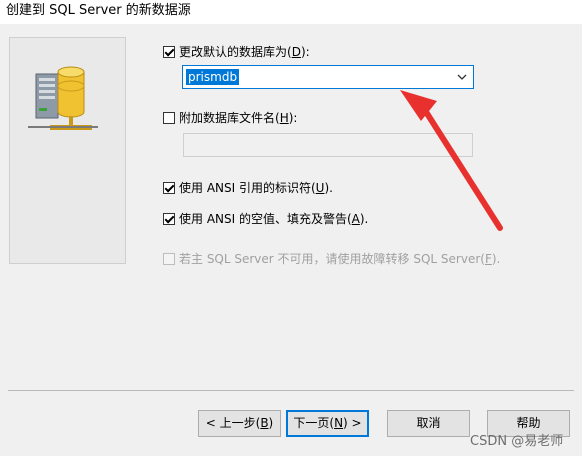 The height and width of the screenshot is (456, 582). Describe the element at coordinates (256, 188) in the screenshot. I see `ansi-quoted-identifiers-label: 使用 ANSI 引用的标识符(U).` at that location.